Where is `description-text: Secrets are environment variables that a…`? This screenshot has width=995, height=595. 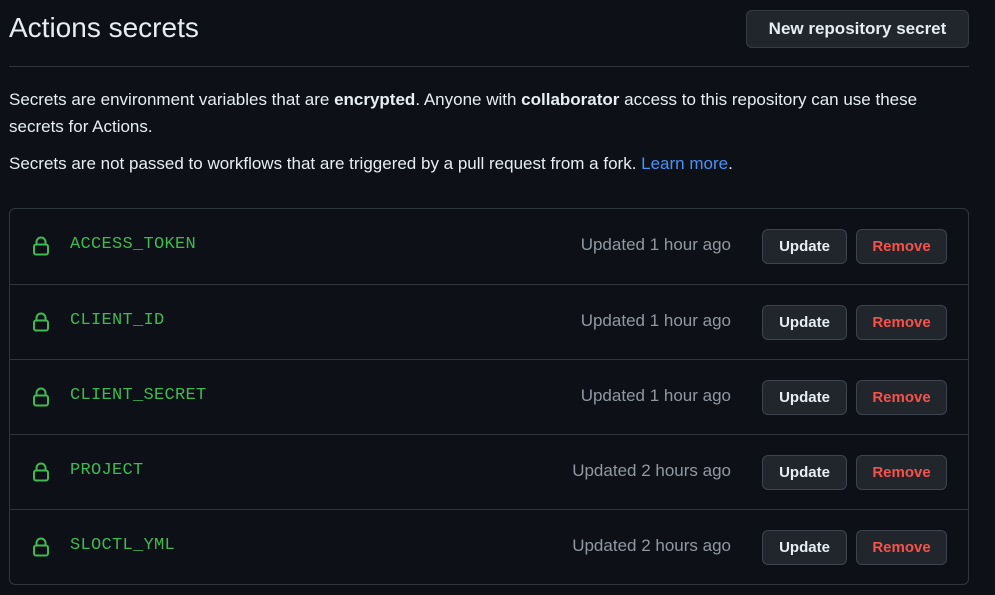
description-text: Secrets are environment variables that a… is located at coordinates (172, 99).